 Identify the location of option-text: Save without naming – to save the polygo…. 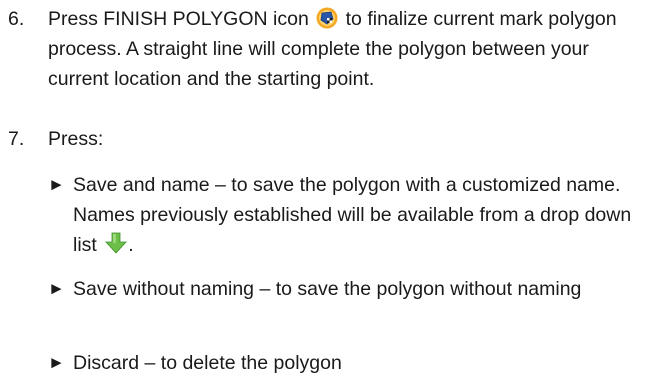
(327, 289).